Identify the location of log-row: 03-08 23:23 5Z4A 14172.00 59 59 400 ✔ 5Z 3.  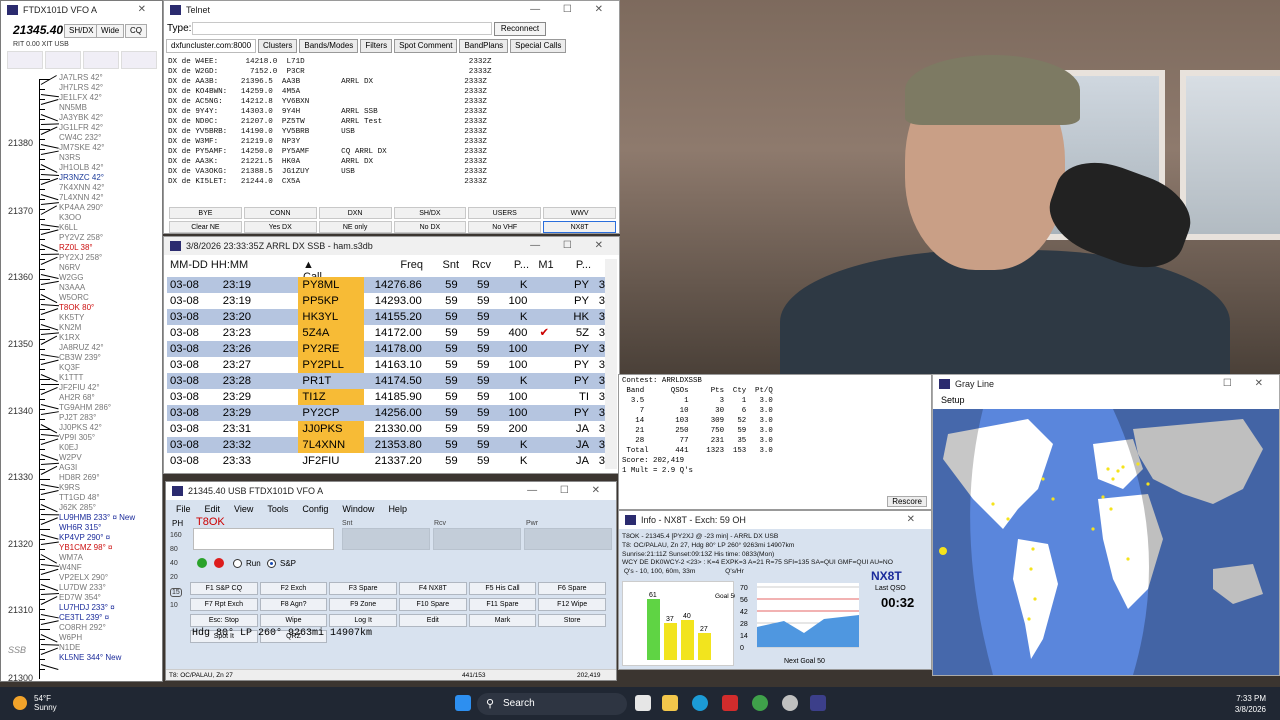
(386, 333).